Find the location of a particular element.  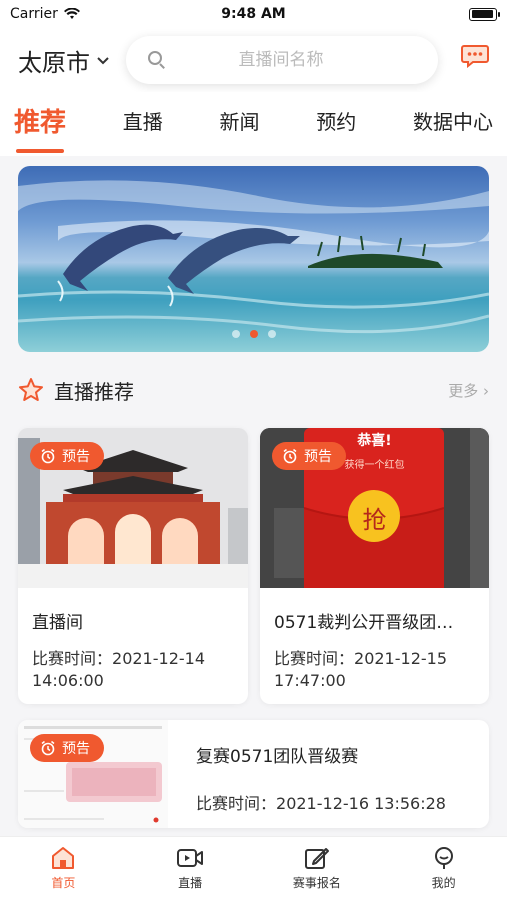

city-selector: 太原市 is located at coordinates (64, 60).